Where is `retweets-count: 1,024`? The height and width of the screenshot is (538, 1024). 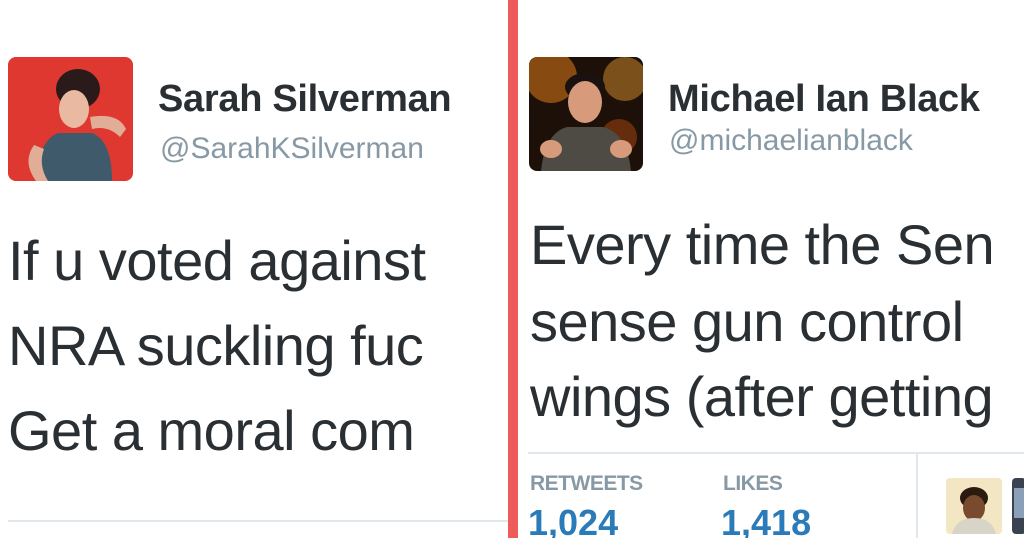
retweets-count: 1,024 is located at coordinates (573, 520).